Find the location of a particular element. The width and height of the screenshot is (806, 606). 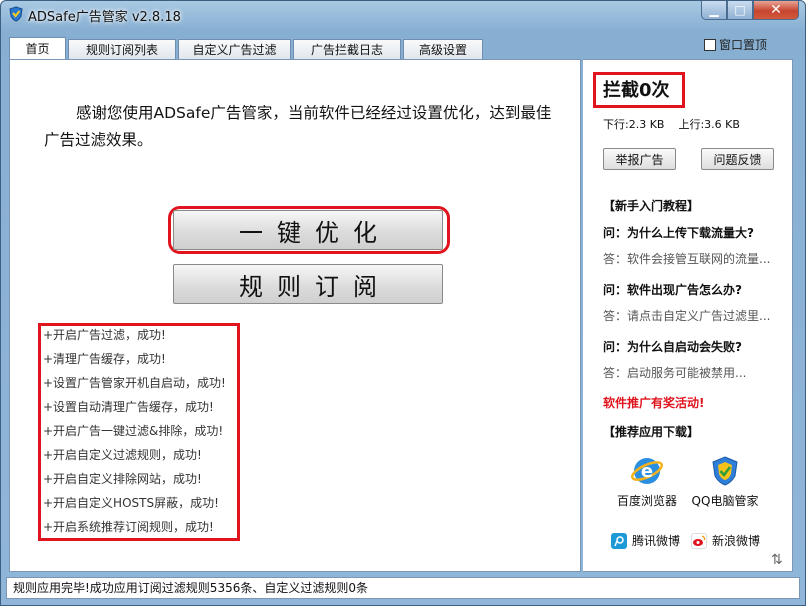

app-label: 百度浏览器 is located at coordinates (646, 501).